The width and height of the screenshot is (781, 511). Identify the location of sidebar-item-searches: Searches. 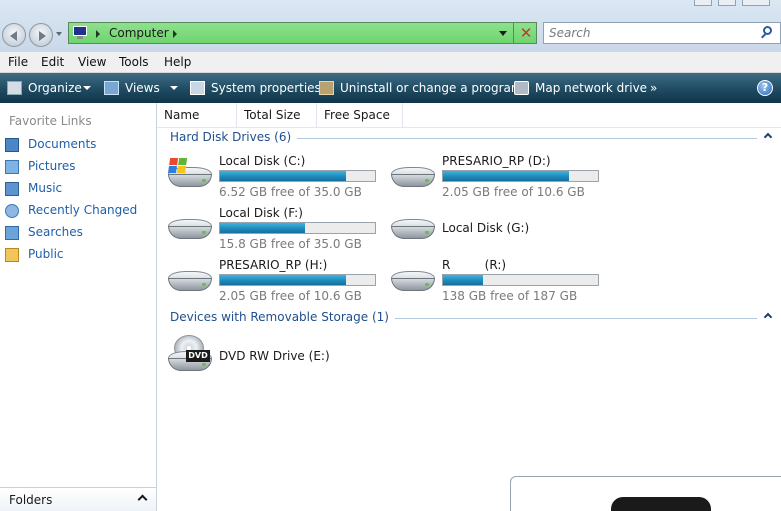
(79, 233).